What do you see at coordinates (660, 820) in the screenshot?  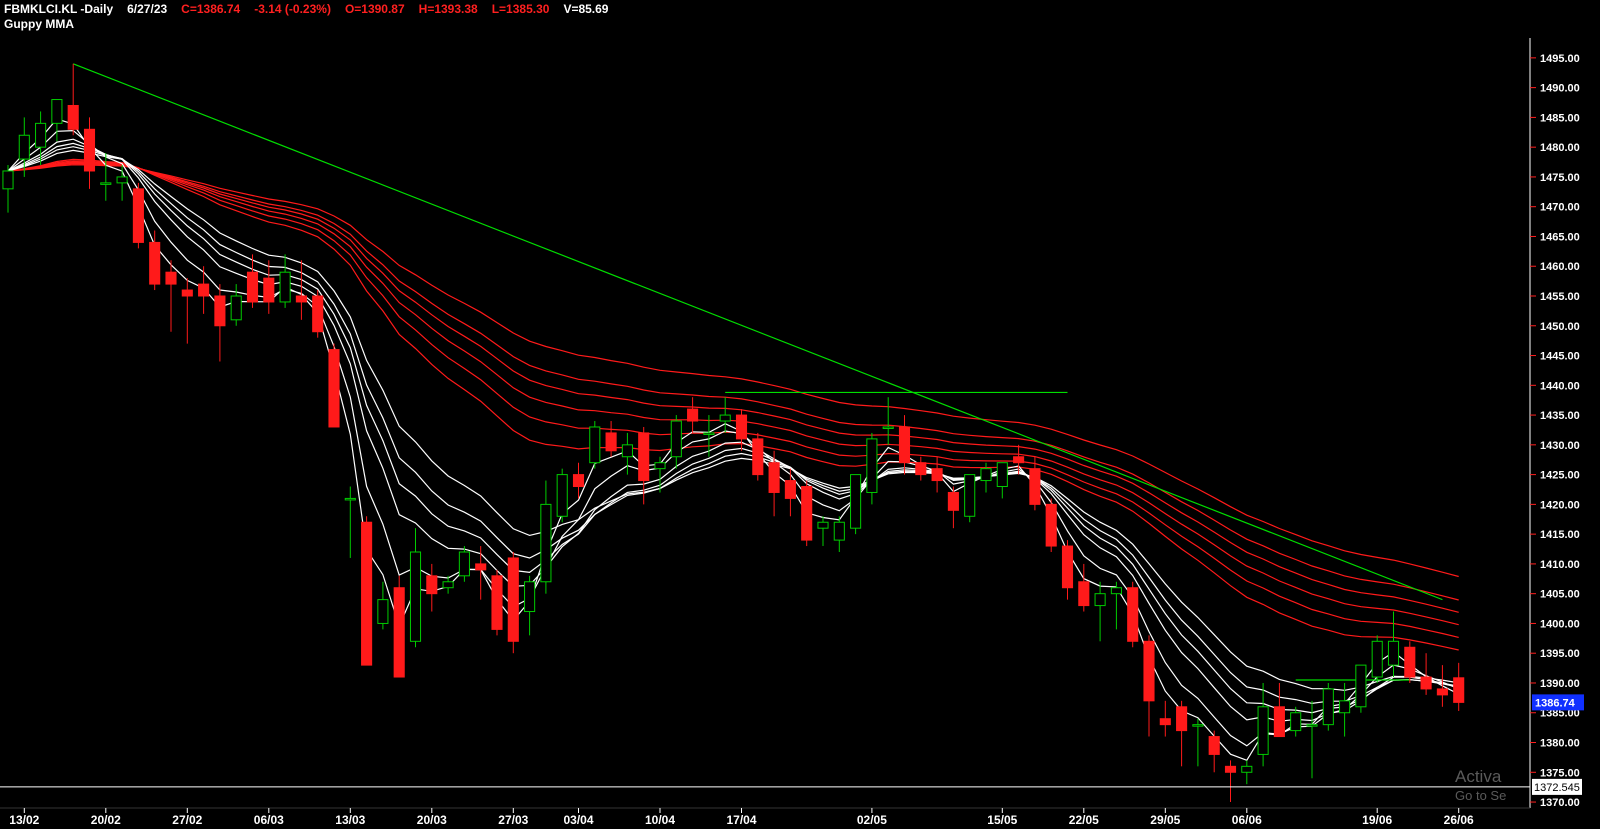 I see `x-tick-label: 10/04` at bounding box center [660, 820].